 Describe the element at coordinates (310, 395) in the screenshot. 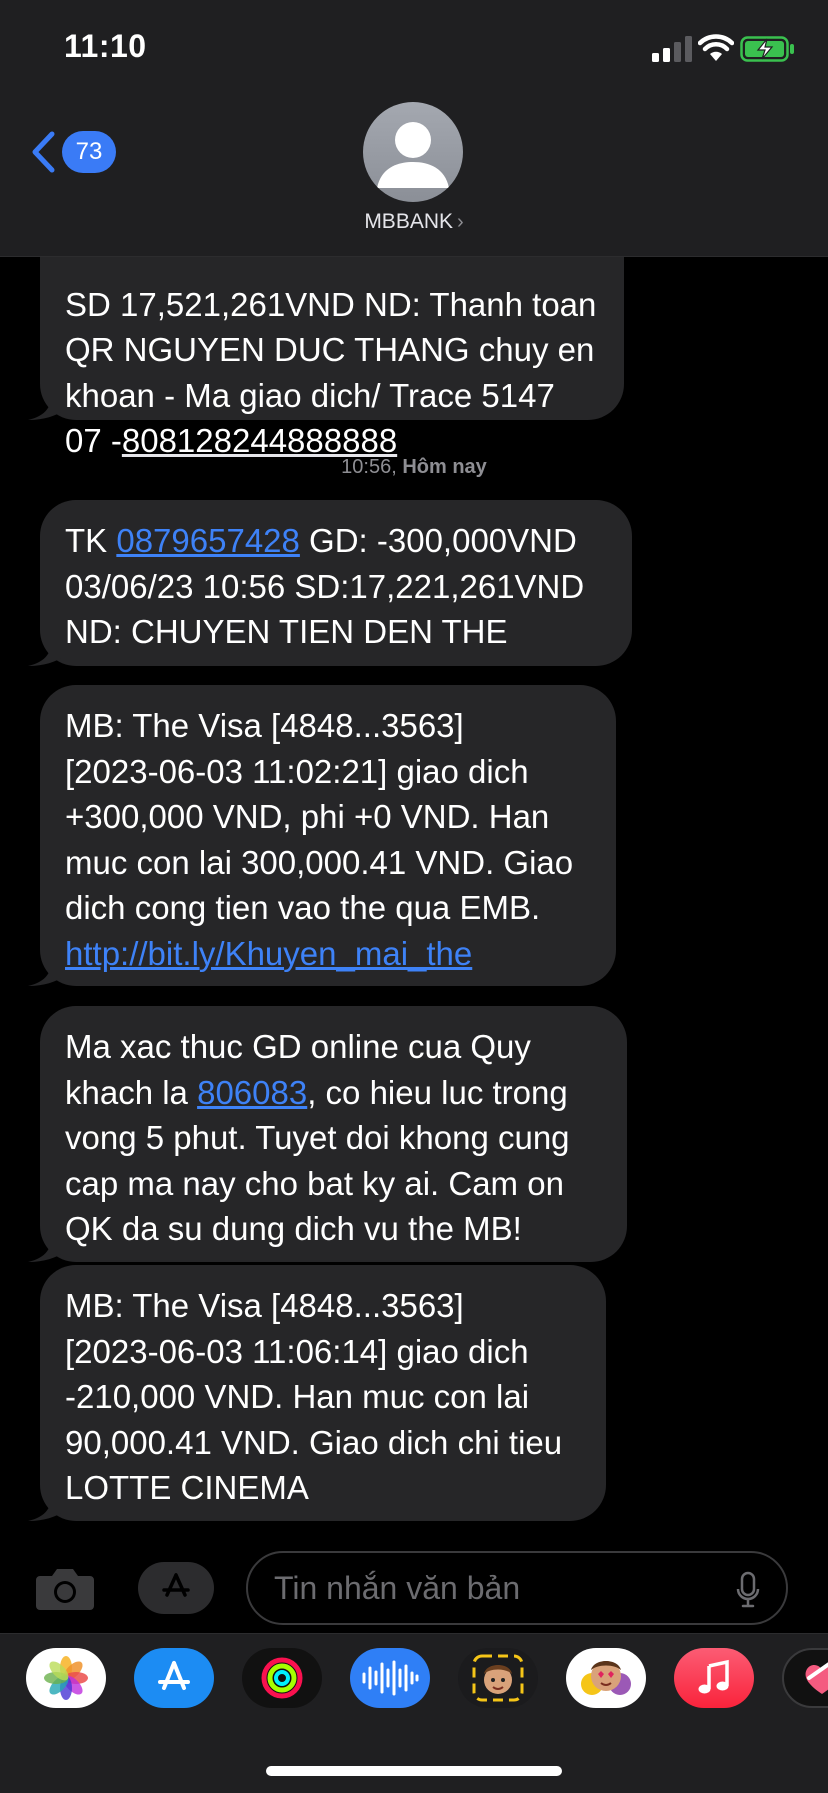

I see `message-text: khoan - Ma giao dich/ Trace 5147` at that location.